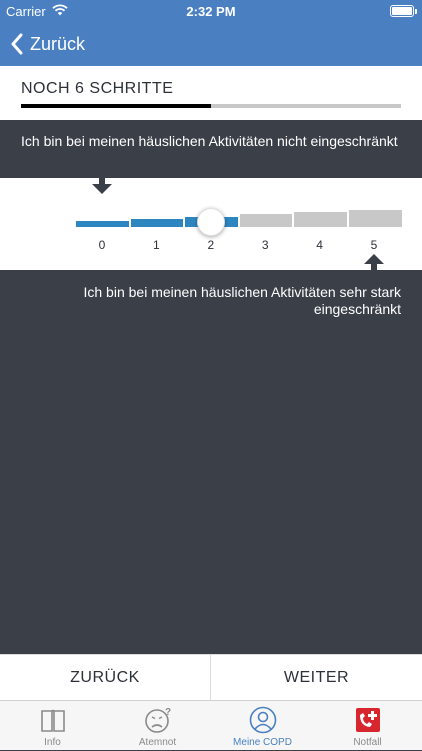 This screenshot has height=751, width=422. What do you see at coordinates (156, 245) in the screenshot?
I see `slider-tick-label: 1` at bounding box center [156, 245].